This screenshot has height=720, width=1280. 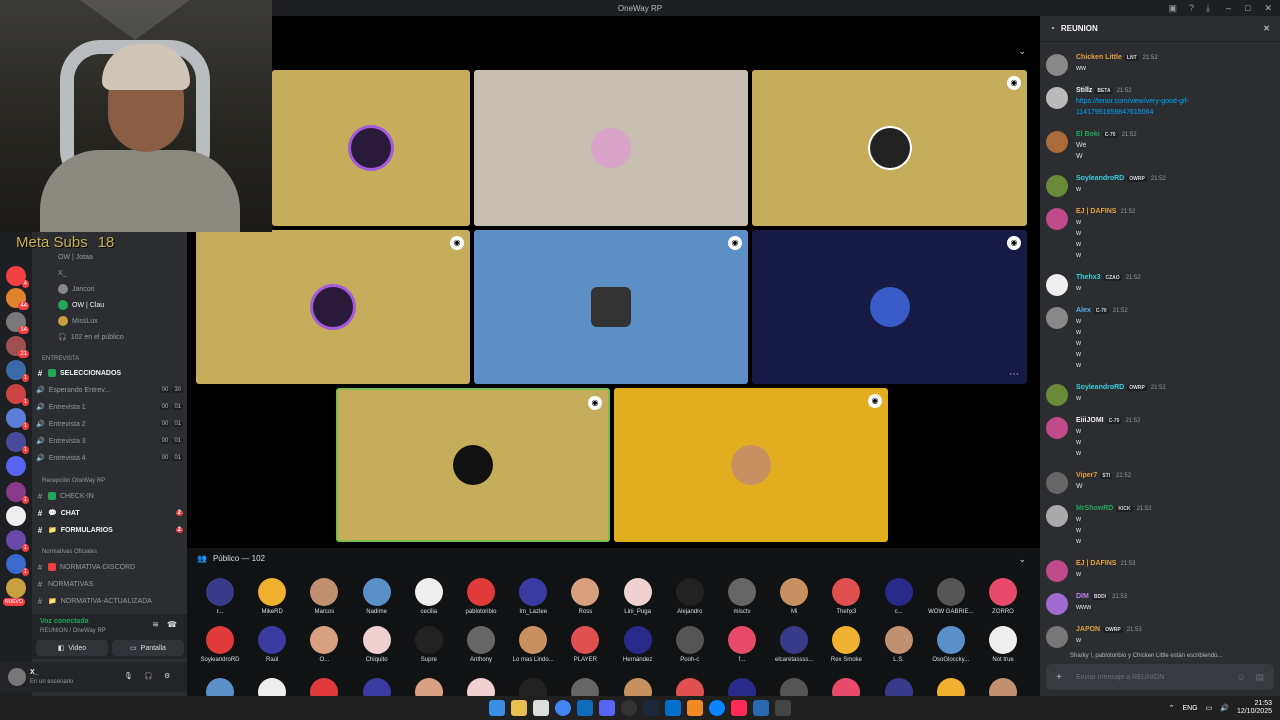 I want to click on speaker-tile, so click(x=611, y=148).